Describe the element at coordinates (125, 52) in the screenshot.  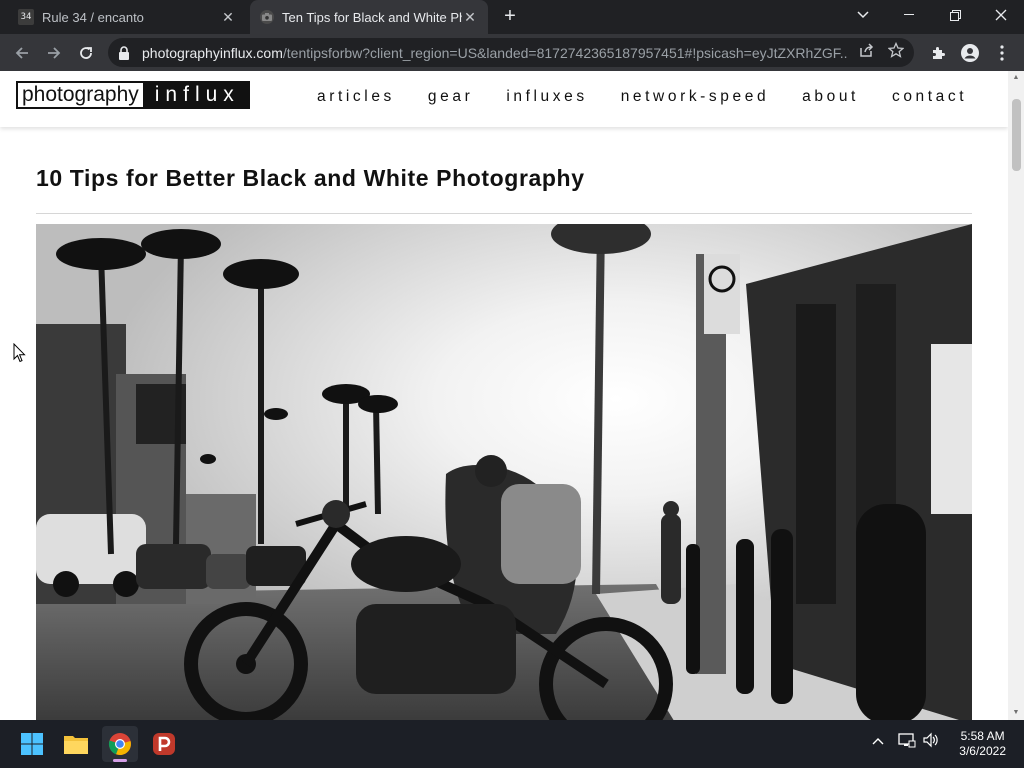
I see `lock-icon` at that location.